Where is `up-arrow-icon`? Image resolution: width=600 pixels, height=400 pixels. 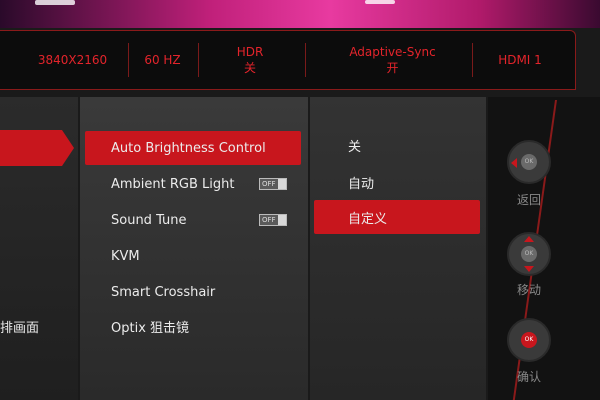 up-arrow-icon is located at coordinates (529, 239).